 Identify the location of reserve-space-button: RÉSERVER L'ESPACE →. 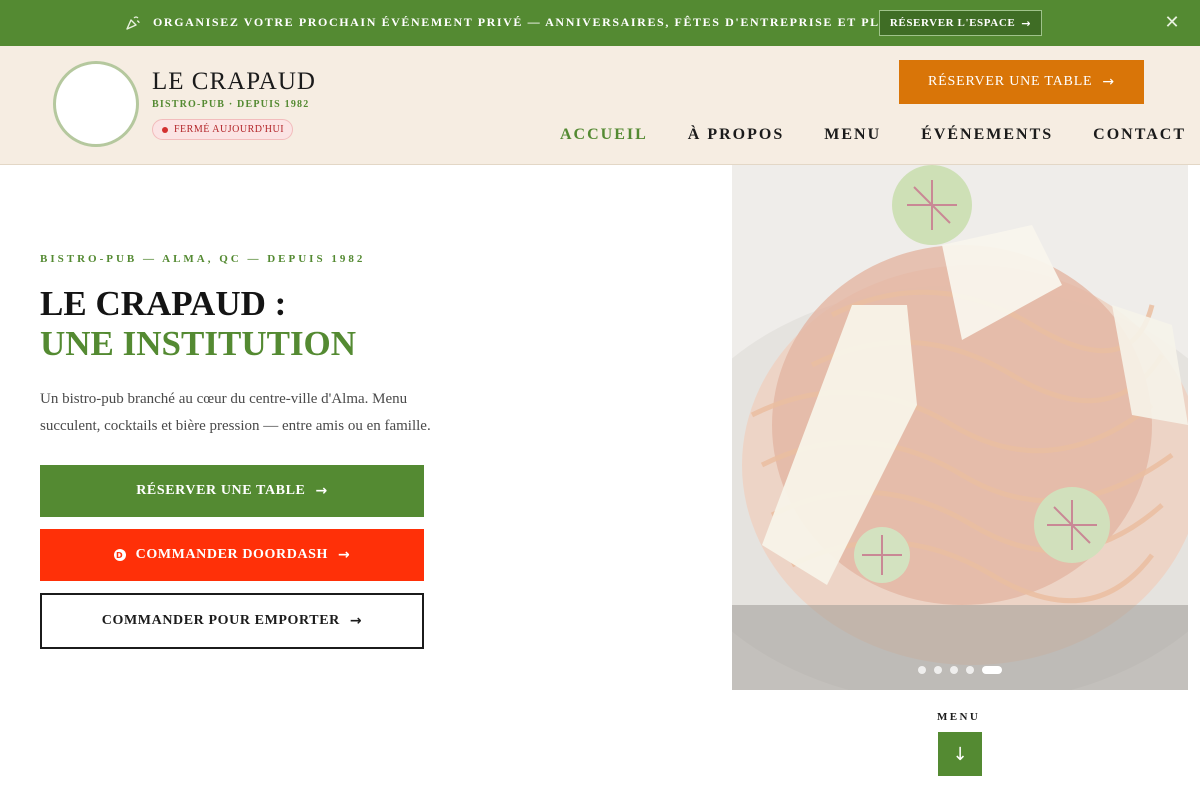
(960, 23).